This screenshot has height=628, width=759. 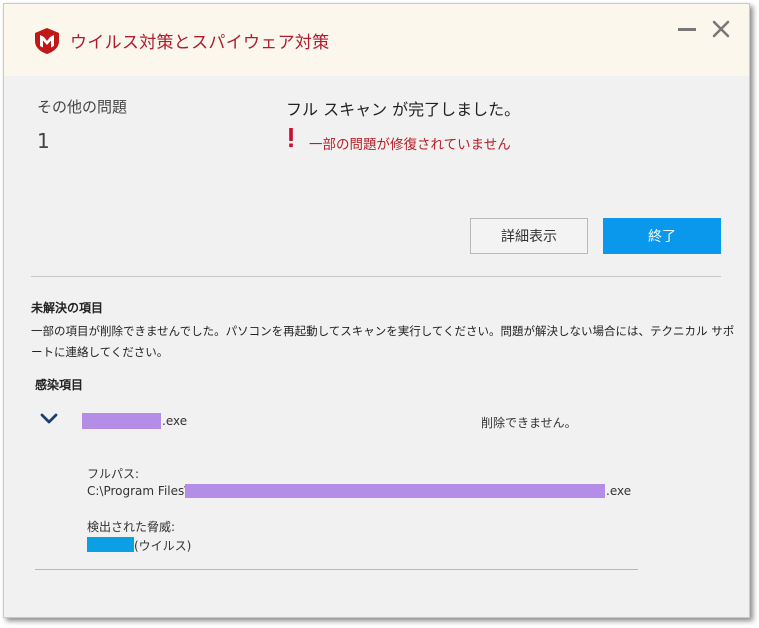 I want to click on section-divider, so click(x=376, y=276).